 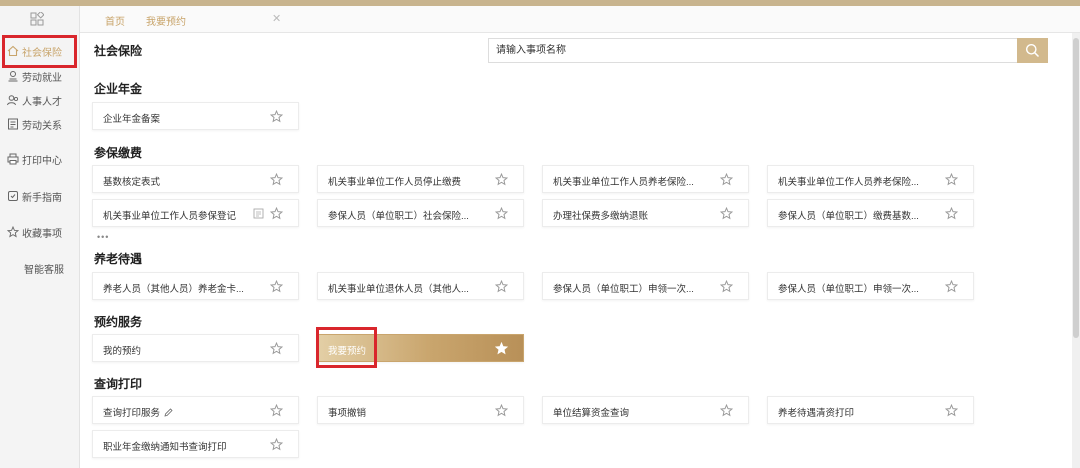 What do you see at coordinates (34, 196) in the screenshot?
I see `sidebar-item-guide: 新手指南` at bounding box center [34, 196].